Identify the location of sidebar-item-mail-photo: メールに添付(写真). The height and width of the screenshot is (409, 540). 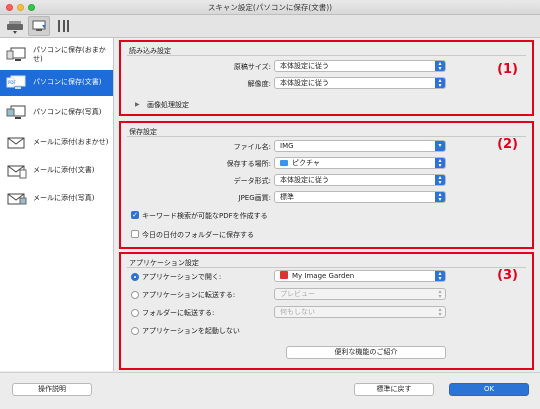
(56, 199).